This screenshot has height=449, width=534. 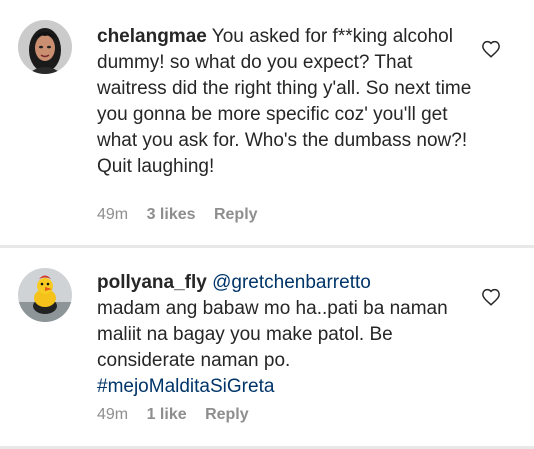 What do you see at coordinates (171, 214) in the screenshot?
I see `likes-count-link: 3 likes` at bounding box center [171, 214].